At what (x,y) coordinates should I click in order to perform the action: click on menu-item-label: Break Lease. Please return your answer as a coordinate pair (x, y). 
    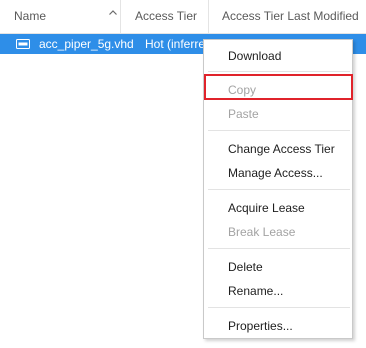
    Looking at the image, I should click on (262, 232).